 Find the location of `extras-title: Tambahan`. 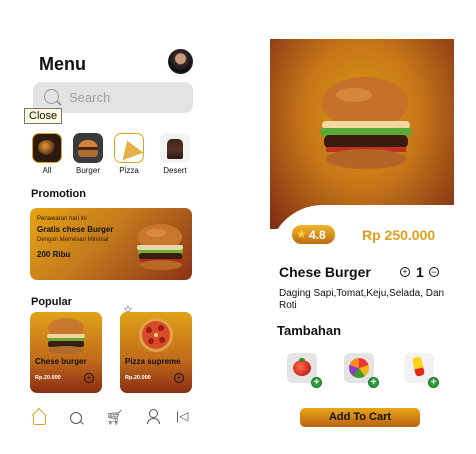

extras-title: Tambahan is located at coordinates (309, 330).